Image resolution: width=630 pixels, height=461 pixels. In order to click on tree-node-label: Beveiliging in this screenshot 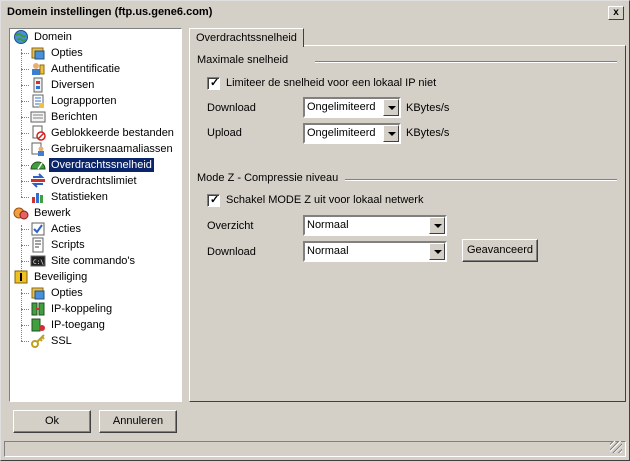, I will do `click(61, 277)`.